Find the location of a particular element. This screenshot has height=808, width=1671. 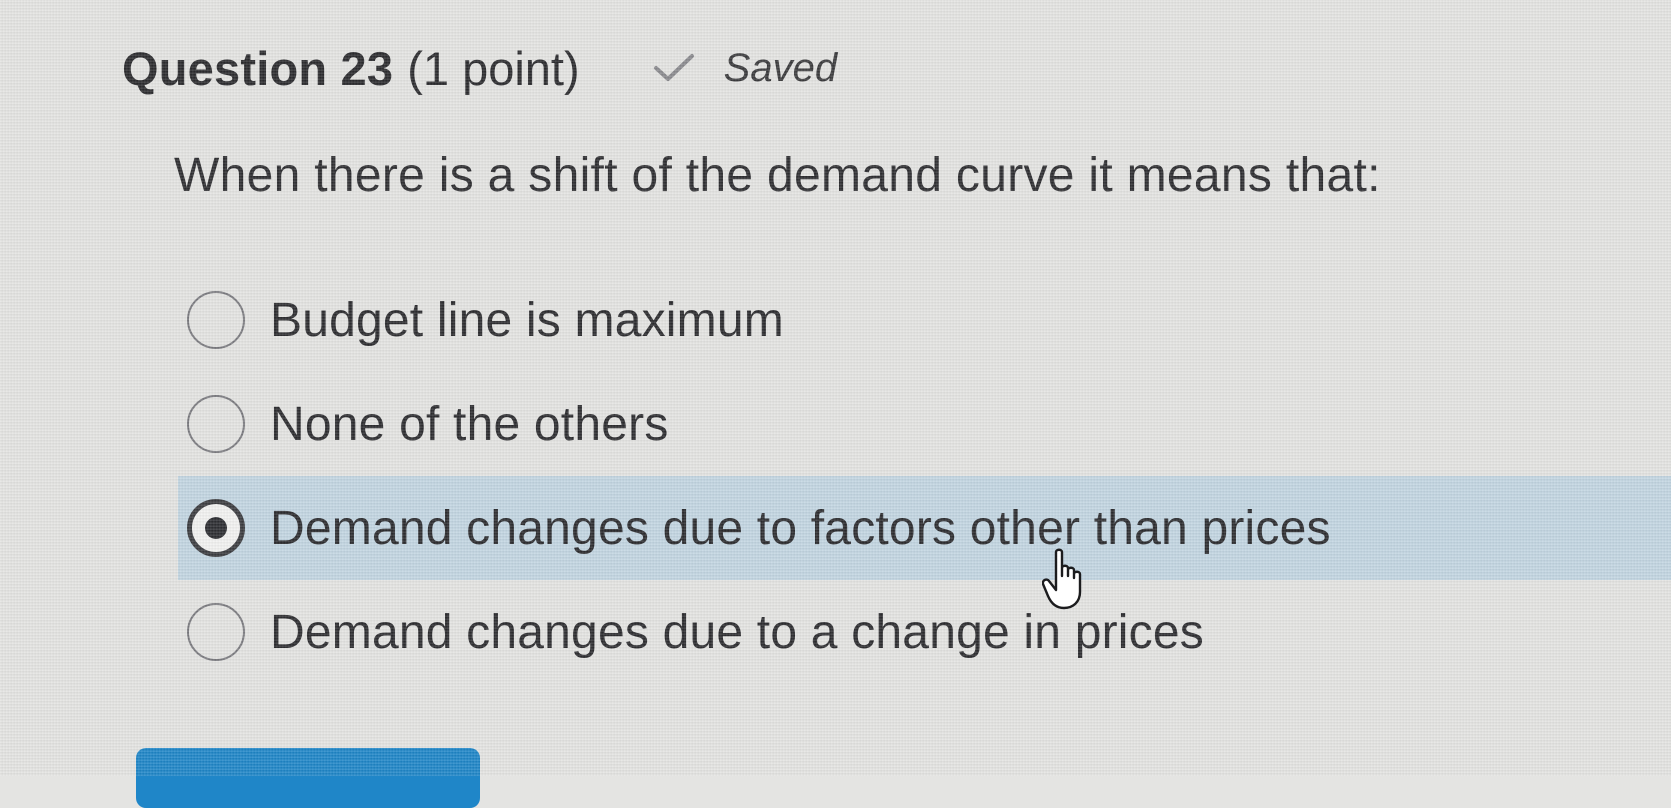

check-icon is located at coordinates (673, 67).